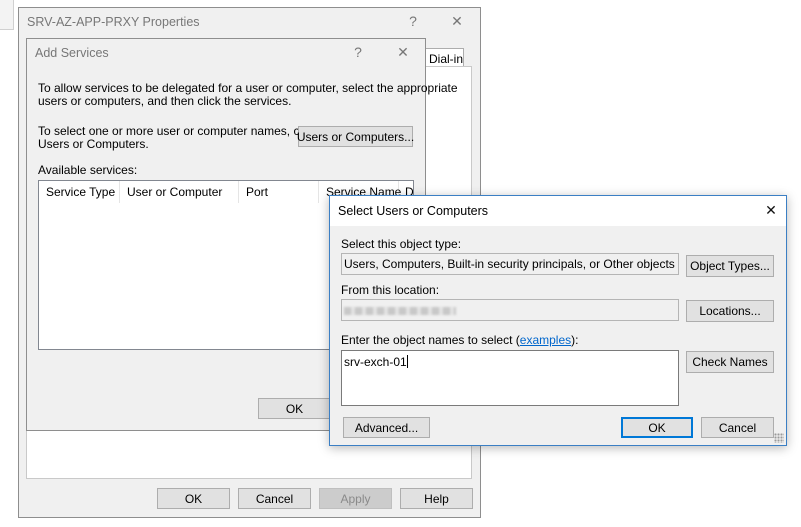  I want to click on tab-dial-in-label: Dial-in, so click(446, 59).